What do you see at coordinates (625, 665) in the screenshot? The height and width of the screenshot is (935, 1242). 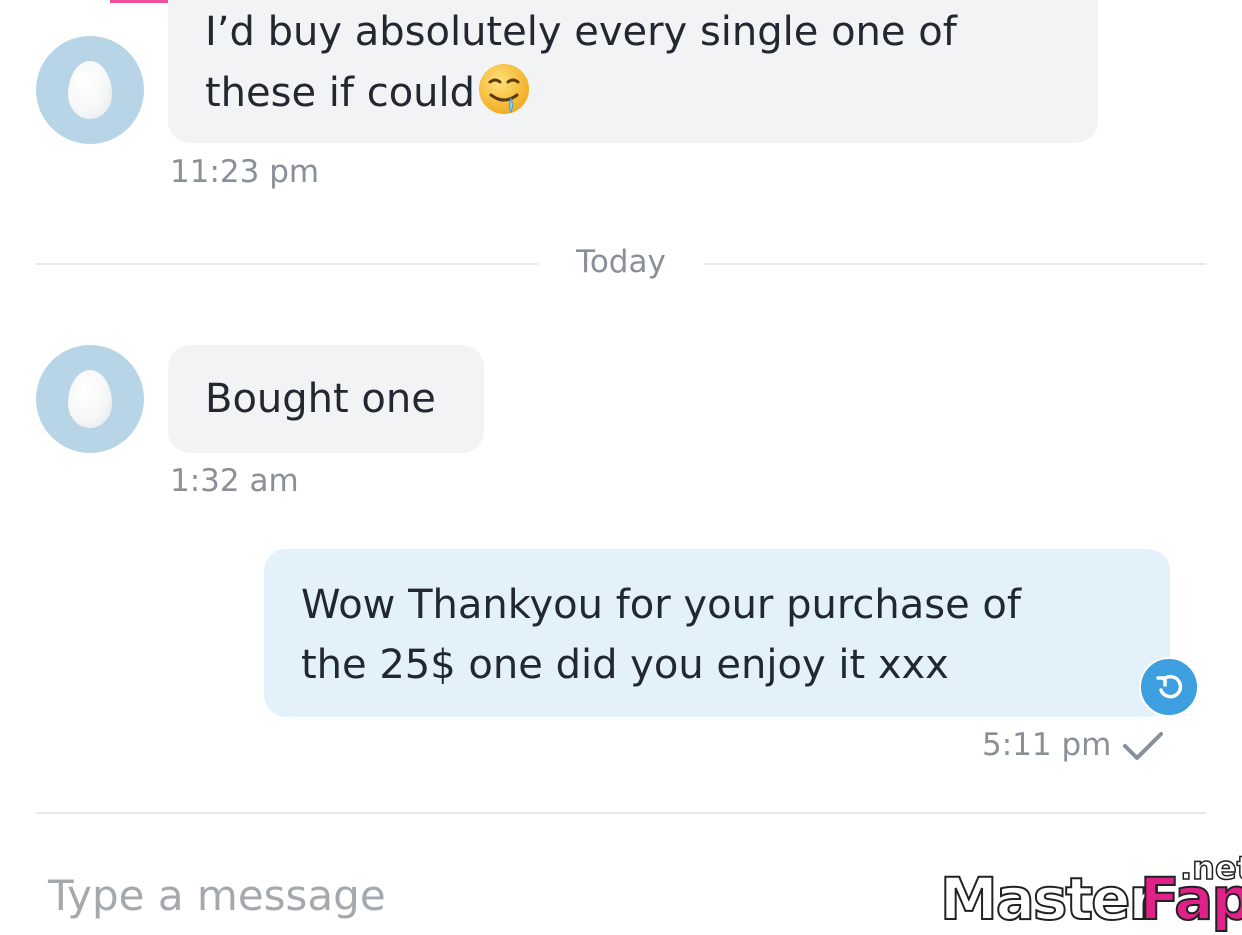 I see `message-text-line: the 25$ one did you enjoy it xxx` at bounding box center [625, 665].